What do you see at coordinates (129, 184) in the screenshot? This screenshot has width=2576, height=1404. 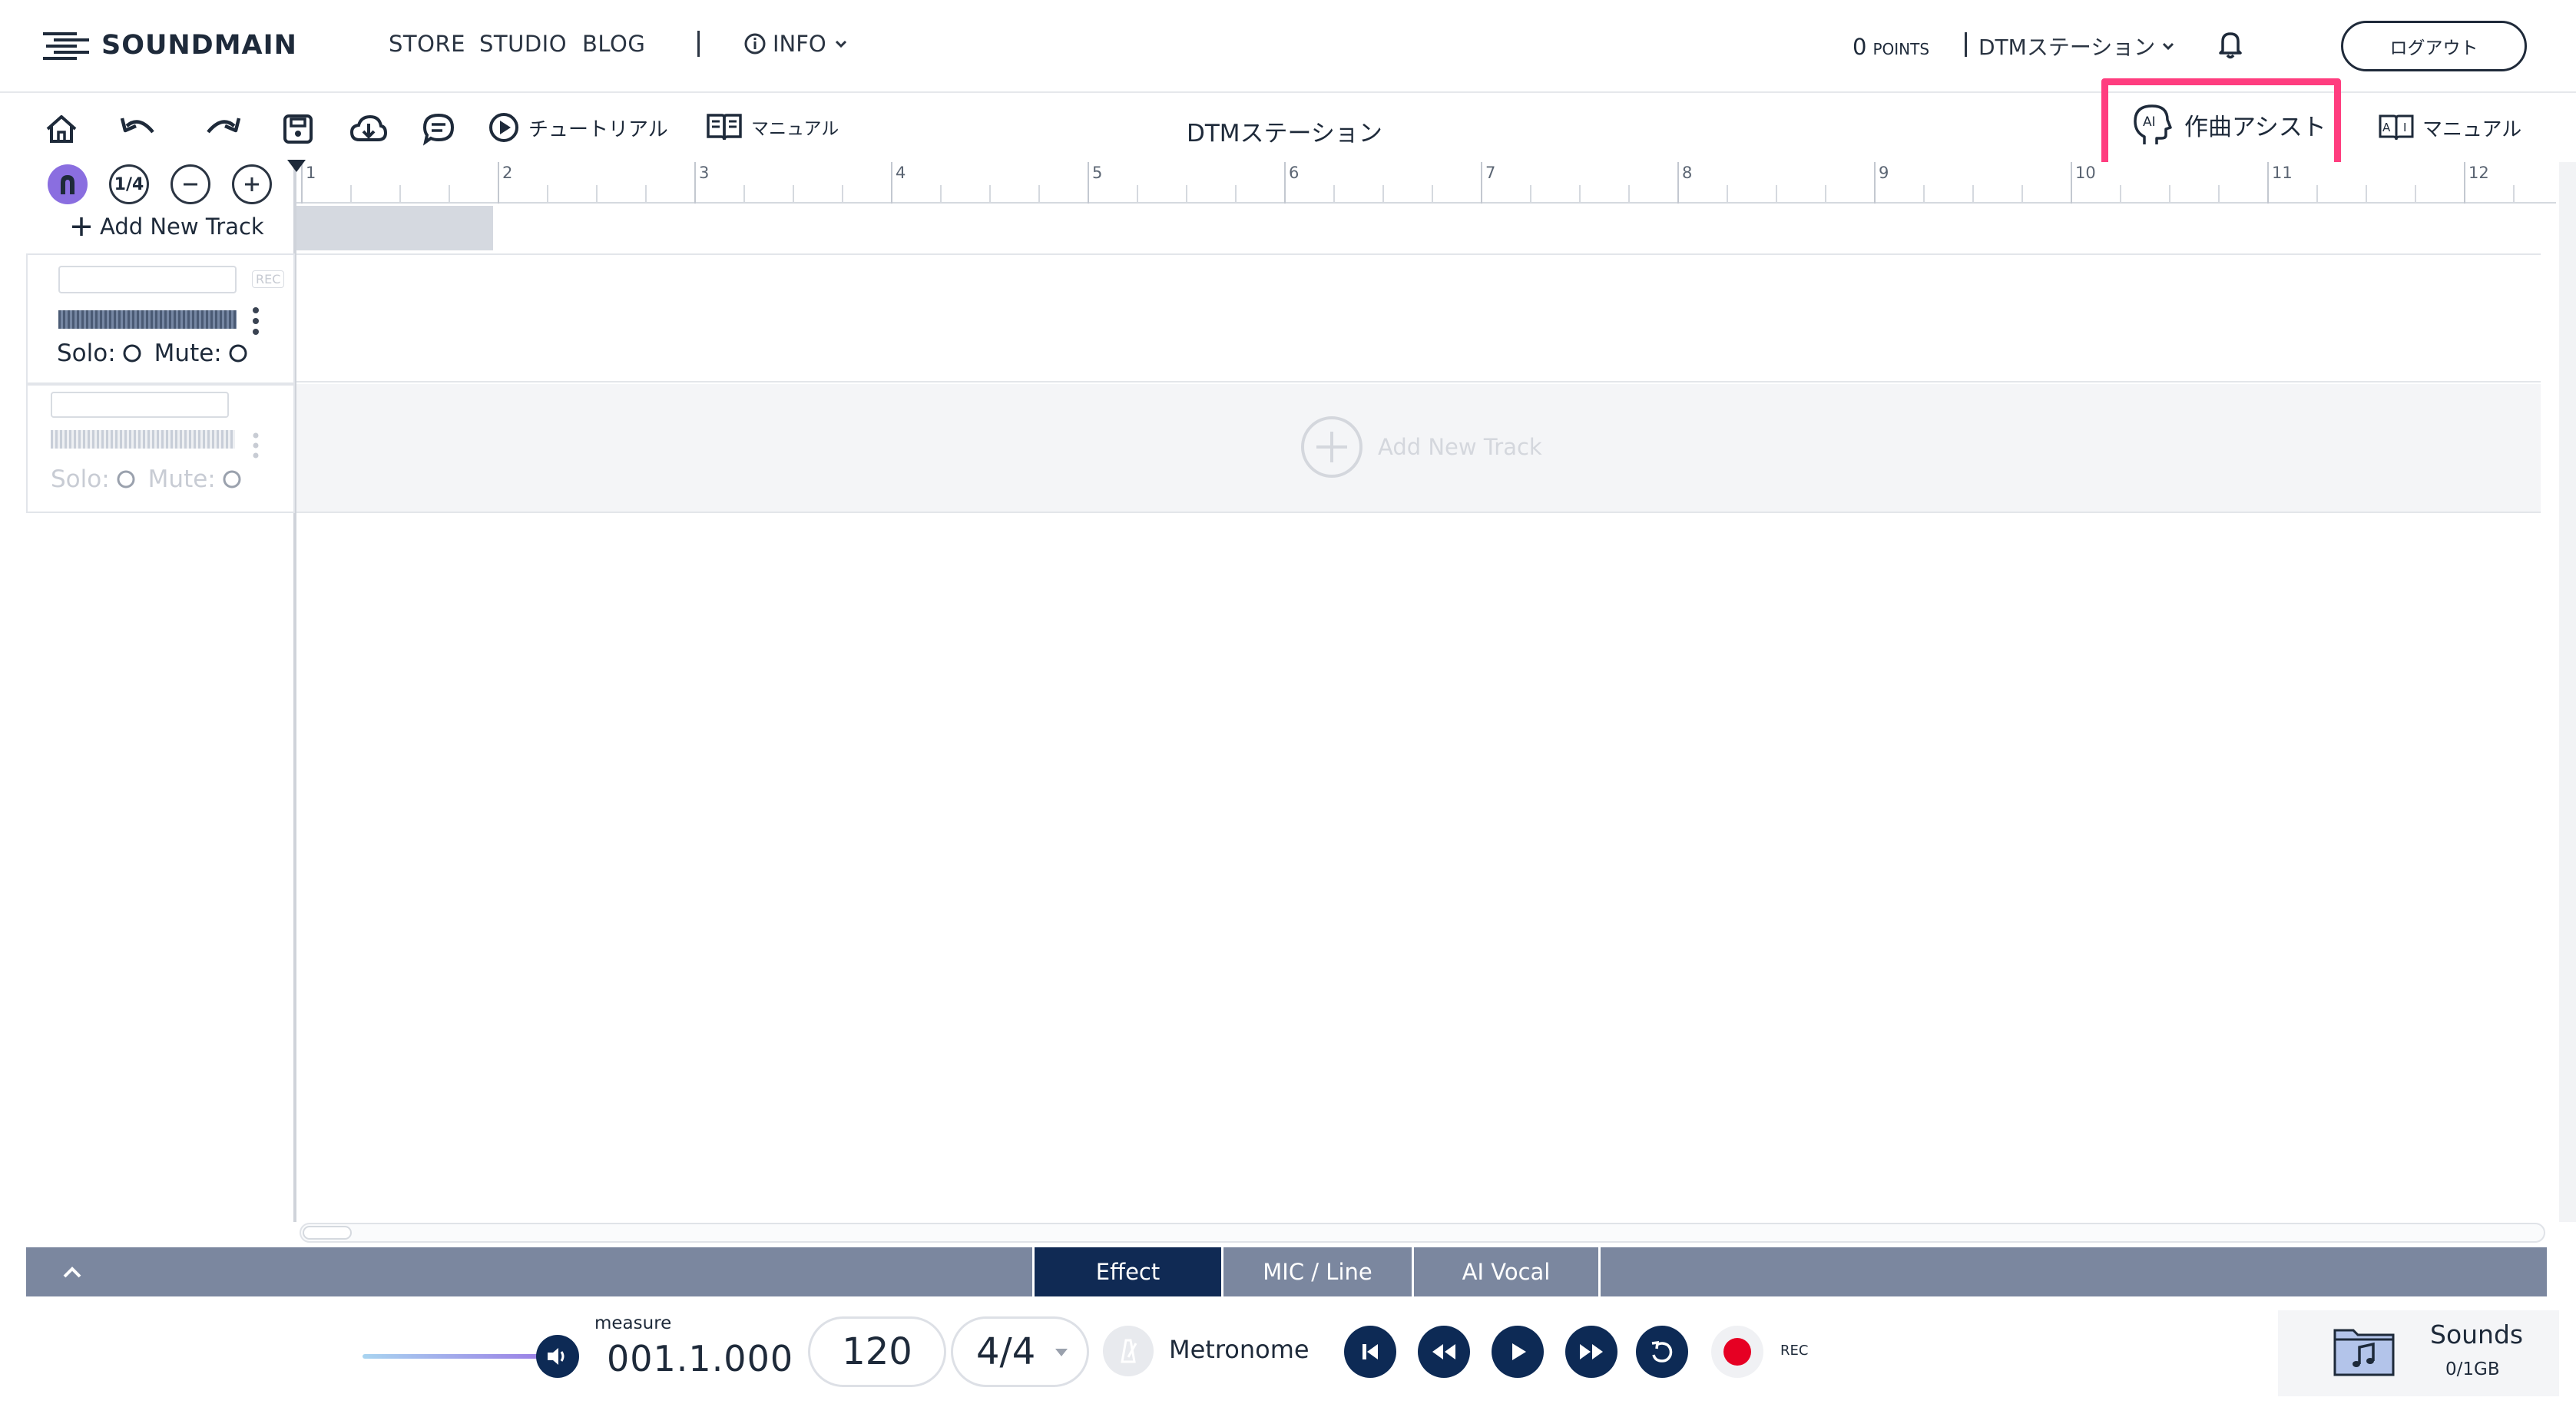 I see `quantize-button: 1/4` at bounding box center [129, 184].